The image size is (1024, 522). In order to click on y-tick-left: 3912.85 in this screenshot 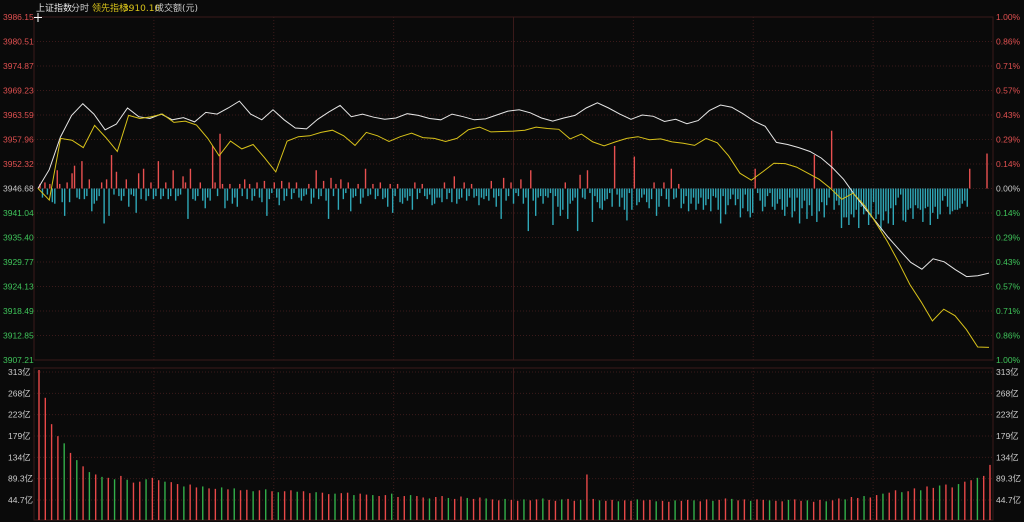, I will do `click(18, 336)`.